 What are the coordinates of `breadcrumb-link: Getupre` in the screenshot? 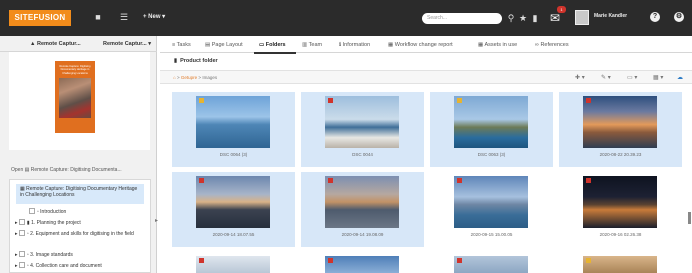 It's located at (189, 77).